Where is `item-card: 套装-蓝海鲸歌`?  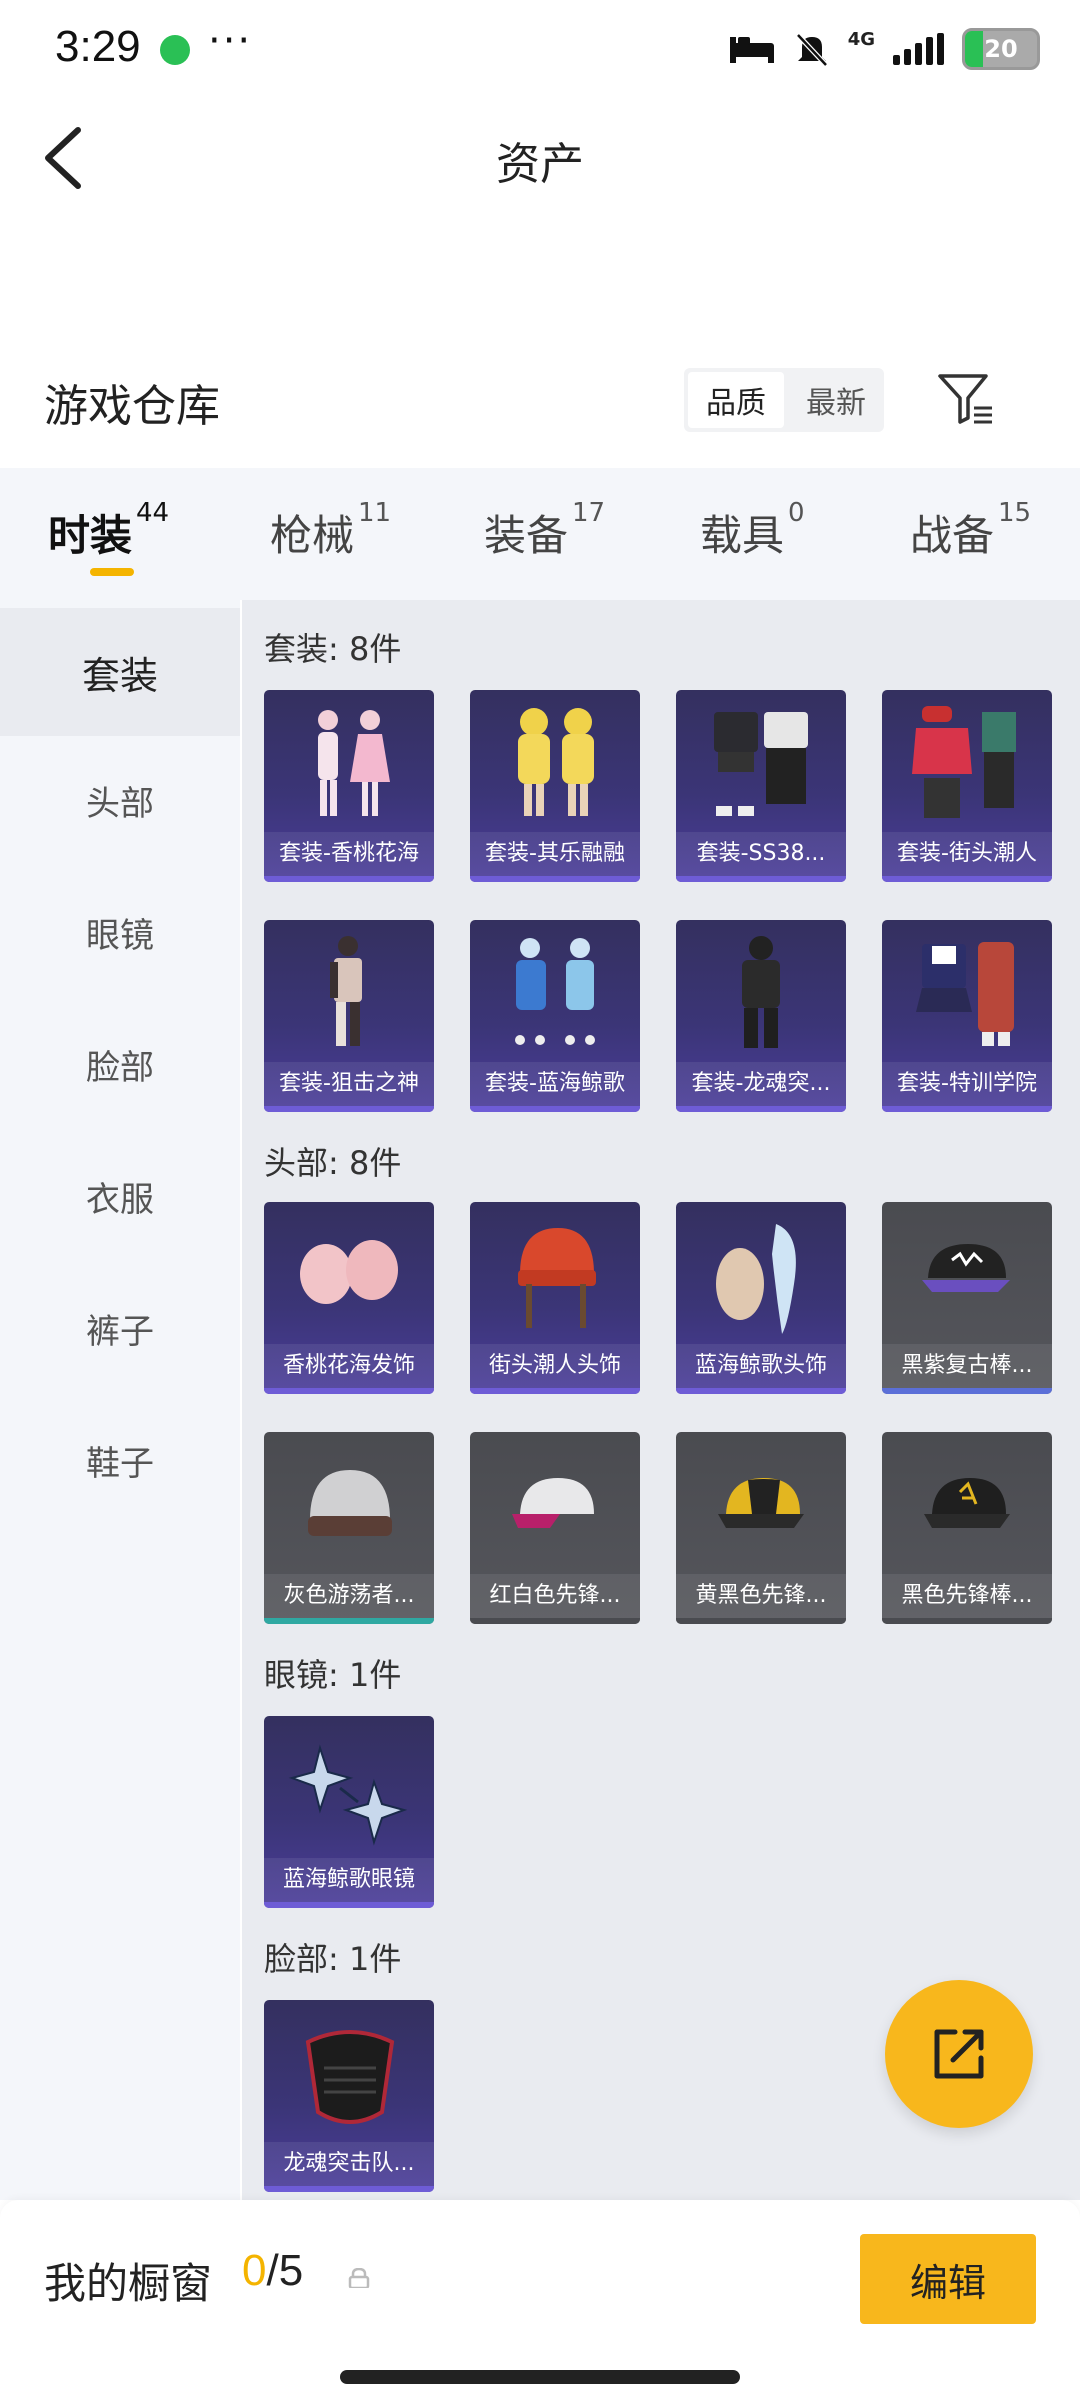 item-card: 套装-蓝海鲸歌 is located at coordinates (555, 1016).